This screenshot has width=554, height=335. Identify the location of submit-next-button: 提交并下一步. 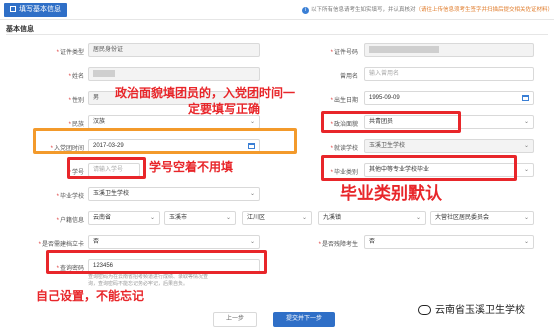
(304, 319).